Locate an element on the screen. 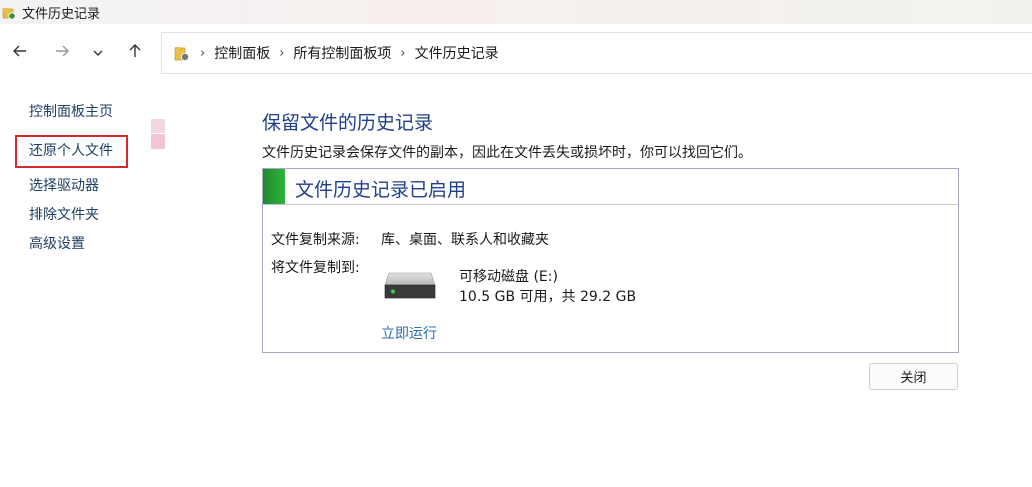 The image size is (1032, 487). recent-locations-button is located at coordinates (98, 53).